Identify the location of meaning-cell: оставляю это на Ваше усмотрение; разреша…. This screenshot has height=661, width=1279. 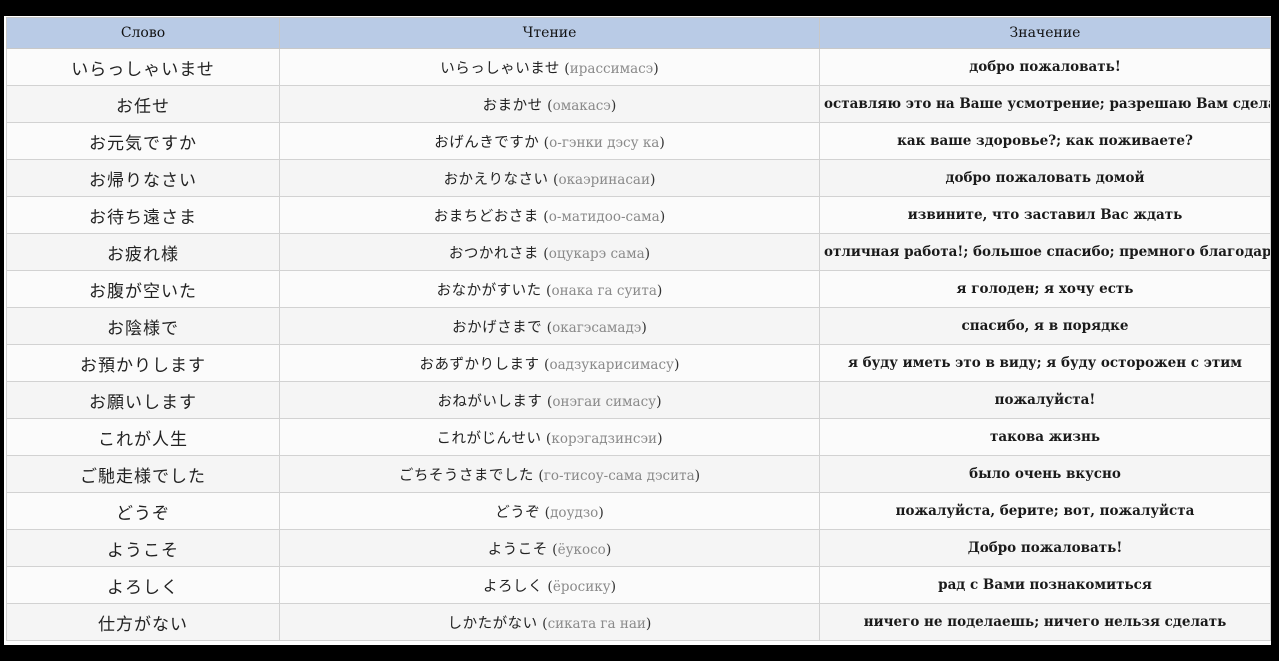
(1045, 104).